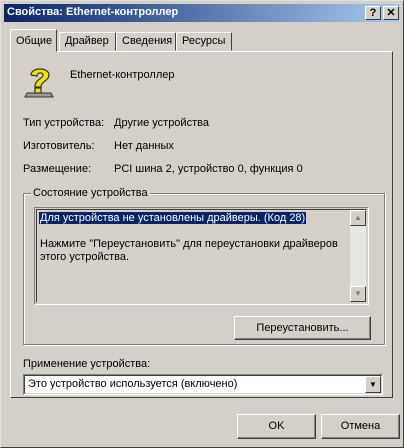 This screenshot has width=404, height=448. I want to click on cancel-button: Отмена, so click(360, 426).